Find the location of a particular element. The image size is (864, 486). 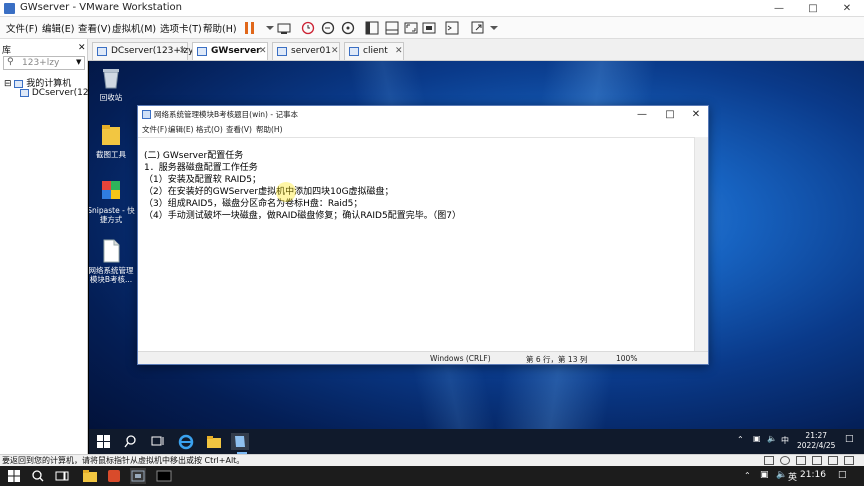

input-method-label: 中 is located at coordinates (785, 440).